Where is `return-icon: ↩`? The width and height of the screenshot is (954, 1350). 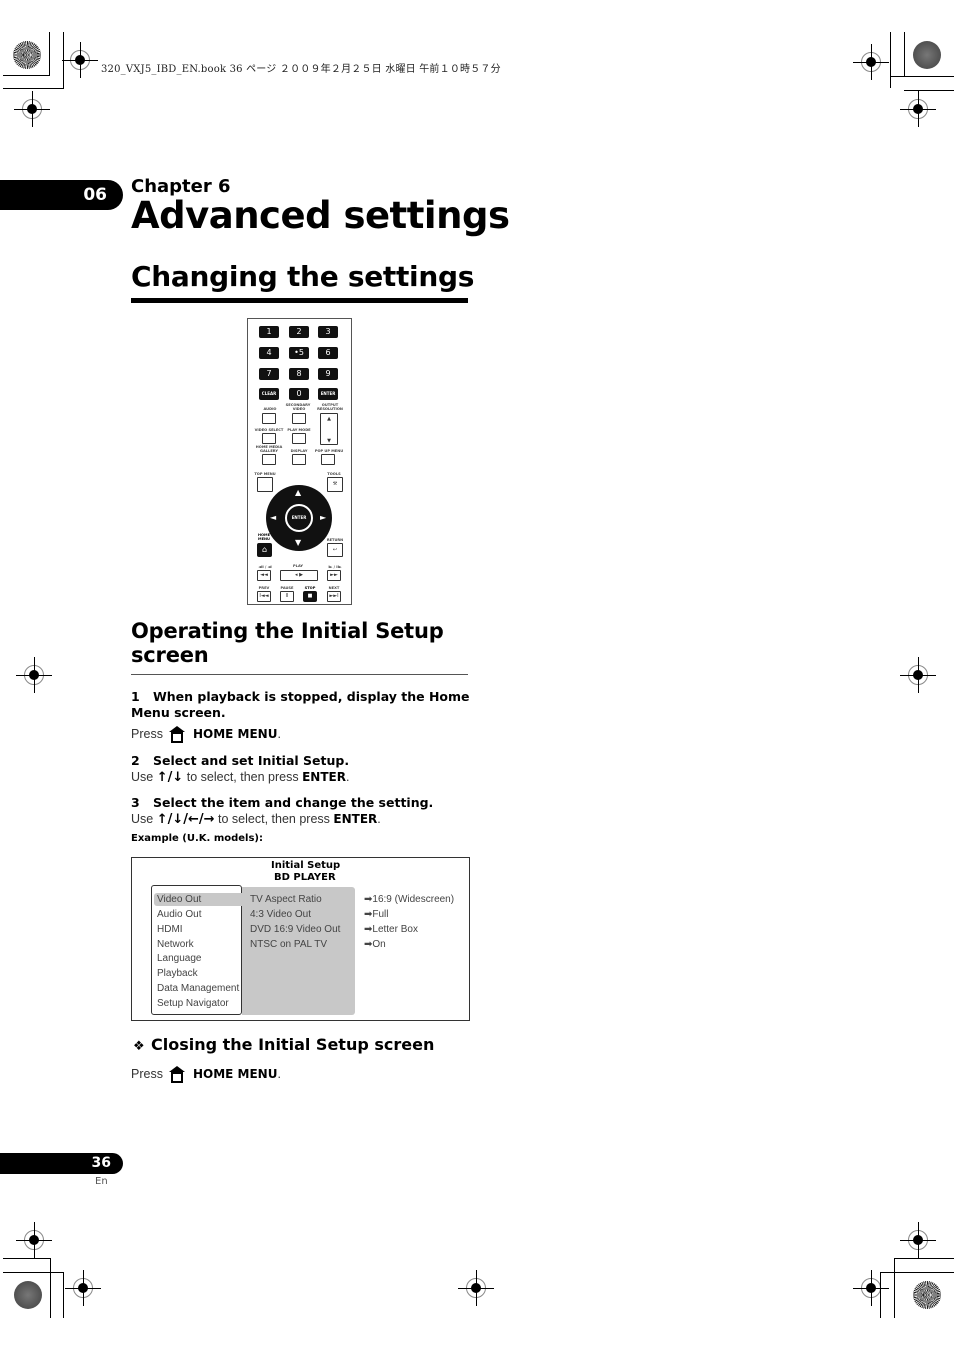
return-icon: ↩ is located at coordinates (335, 550).